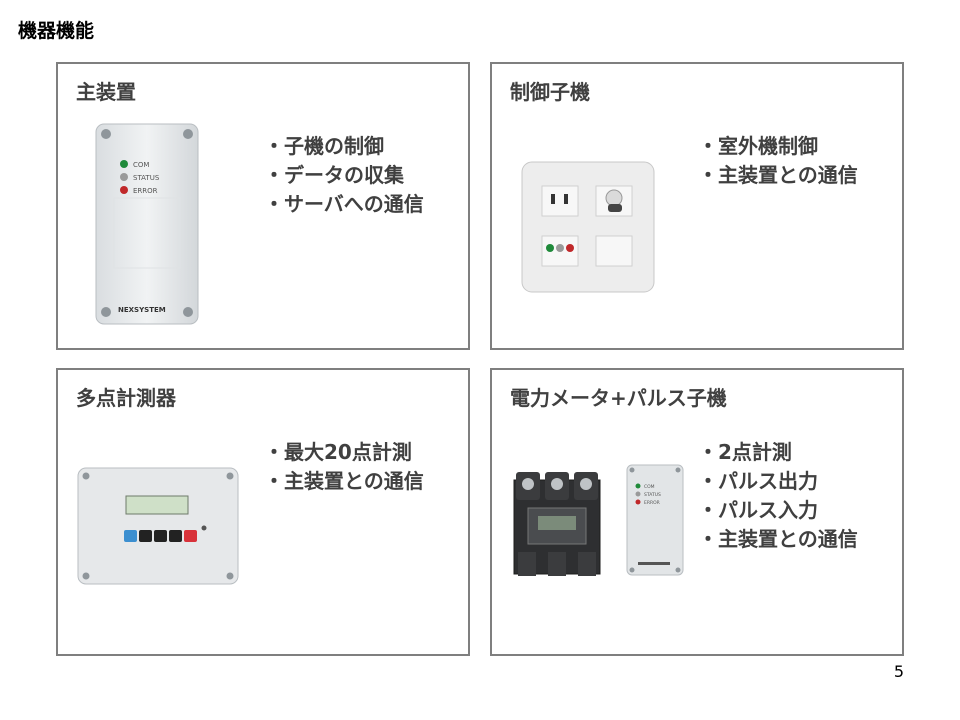 The width and height of the screenshot is (960, 720). What do you see at coordinates (147, 224) in the screenshot?
I see `main-unit-device-image: COM STATUS ERROR NEXSYSTEM` at bounding box center [147, 224].